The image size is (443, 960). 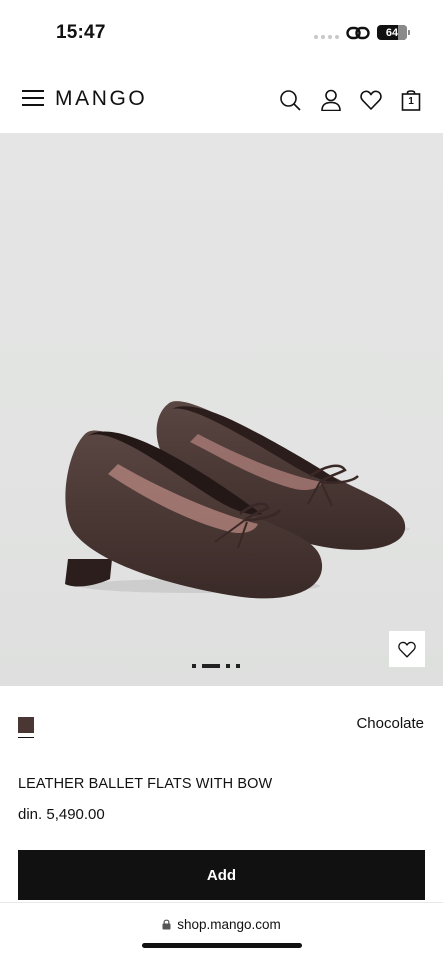 I want to click on user-icon, so click(x=331, y=100).